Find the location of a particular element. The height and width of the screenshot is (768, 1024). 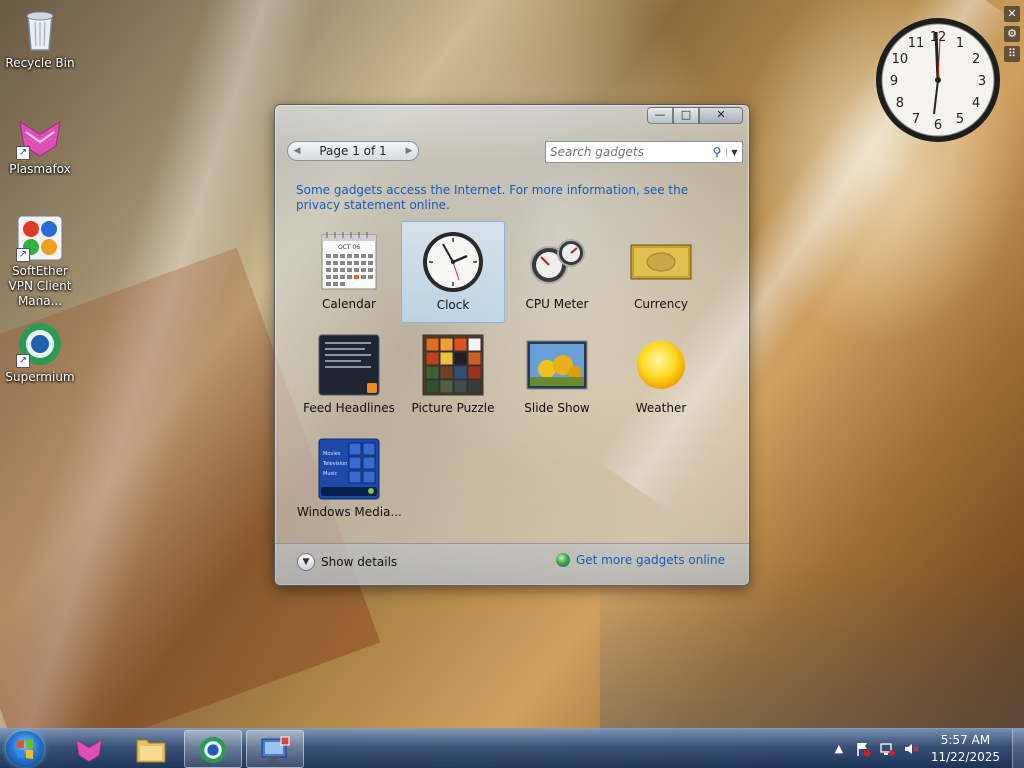

taskbar-file-explorer is located at coordinates (151, 749).